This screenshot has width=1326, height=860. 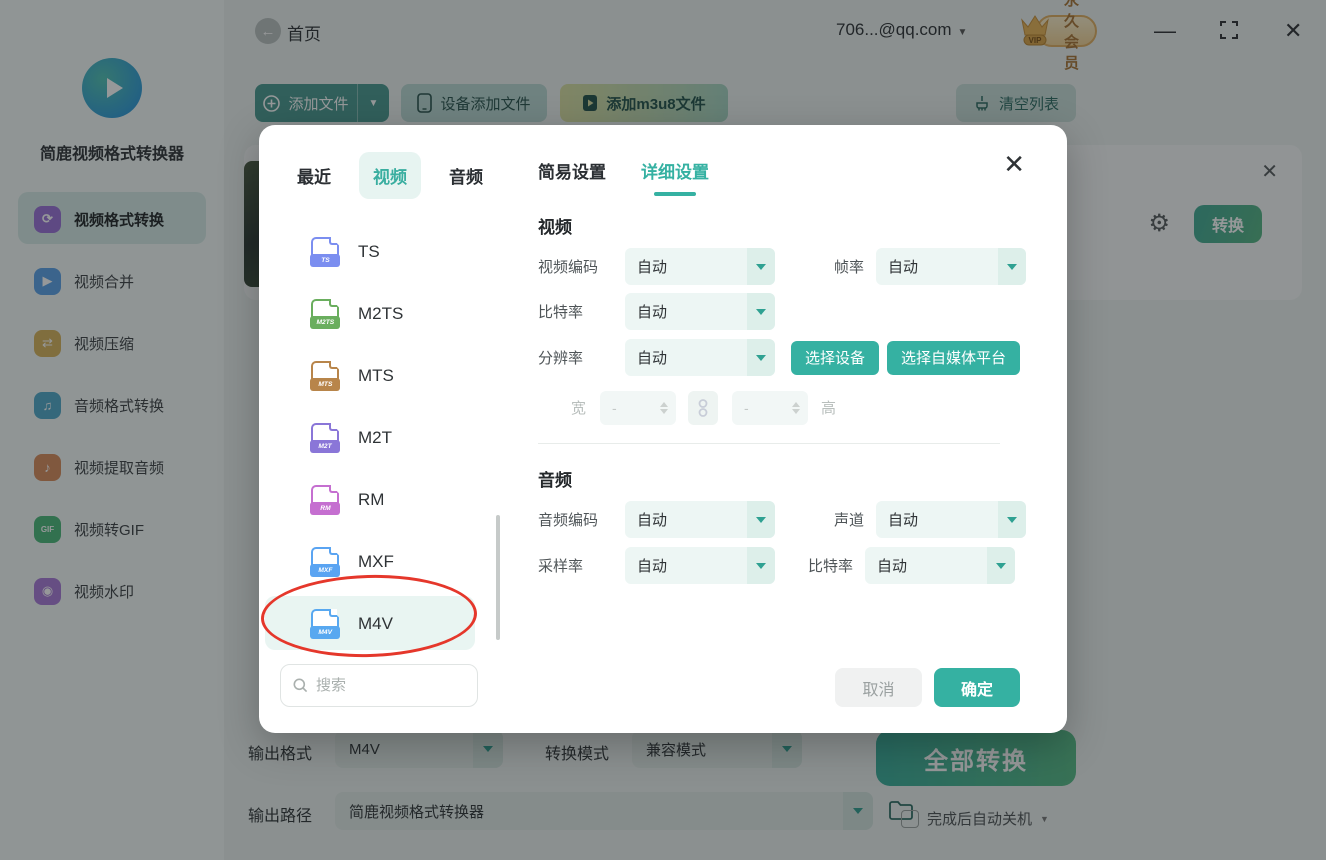 What do you see at coordinates (325, 562) in the screenshot?
I see `mxf-file-icon: MXF` at bounding box center [325, 562].